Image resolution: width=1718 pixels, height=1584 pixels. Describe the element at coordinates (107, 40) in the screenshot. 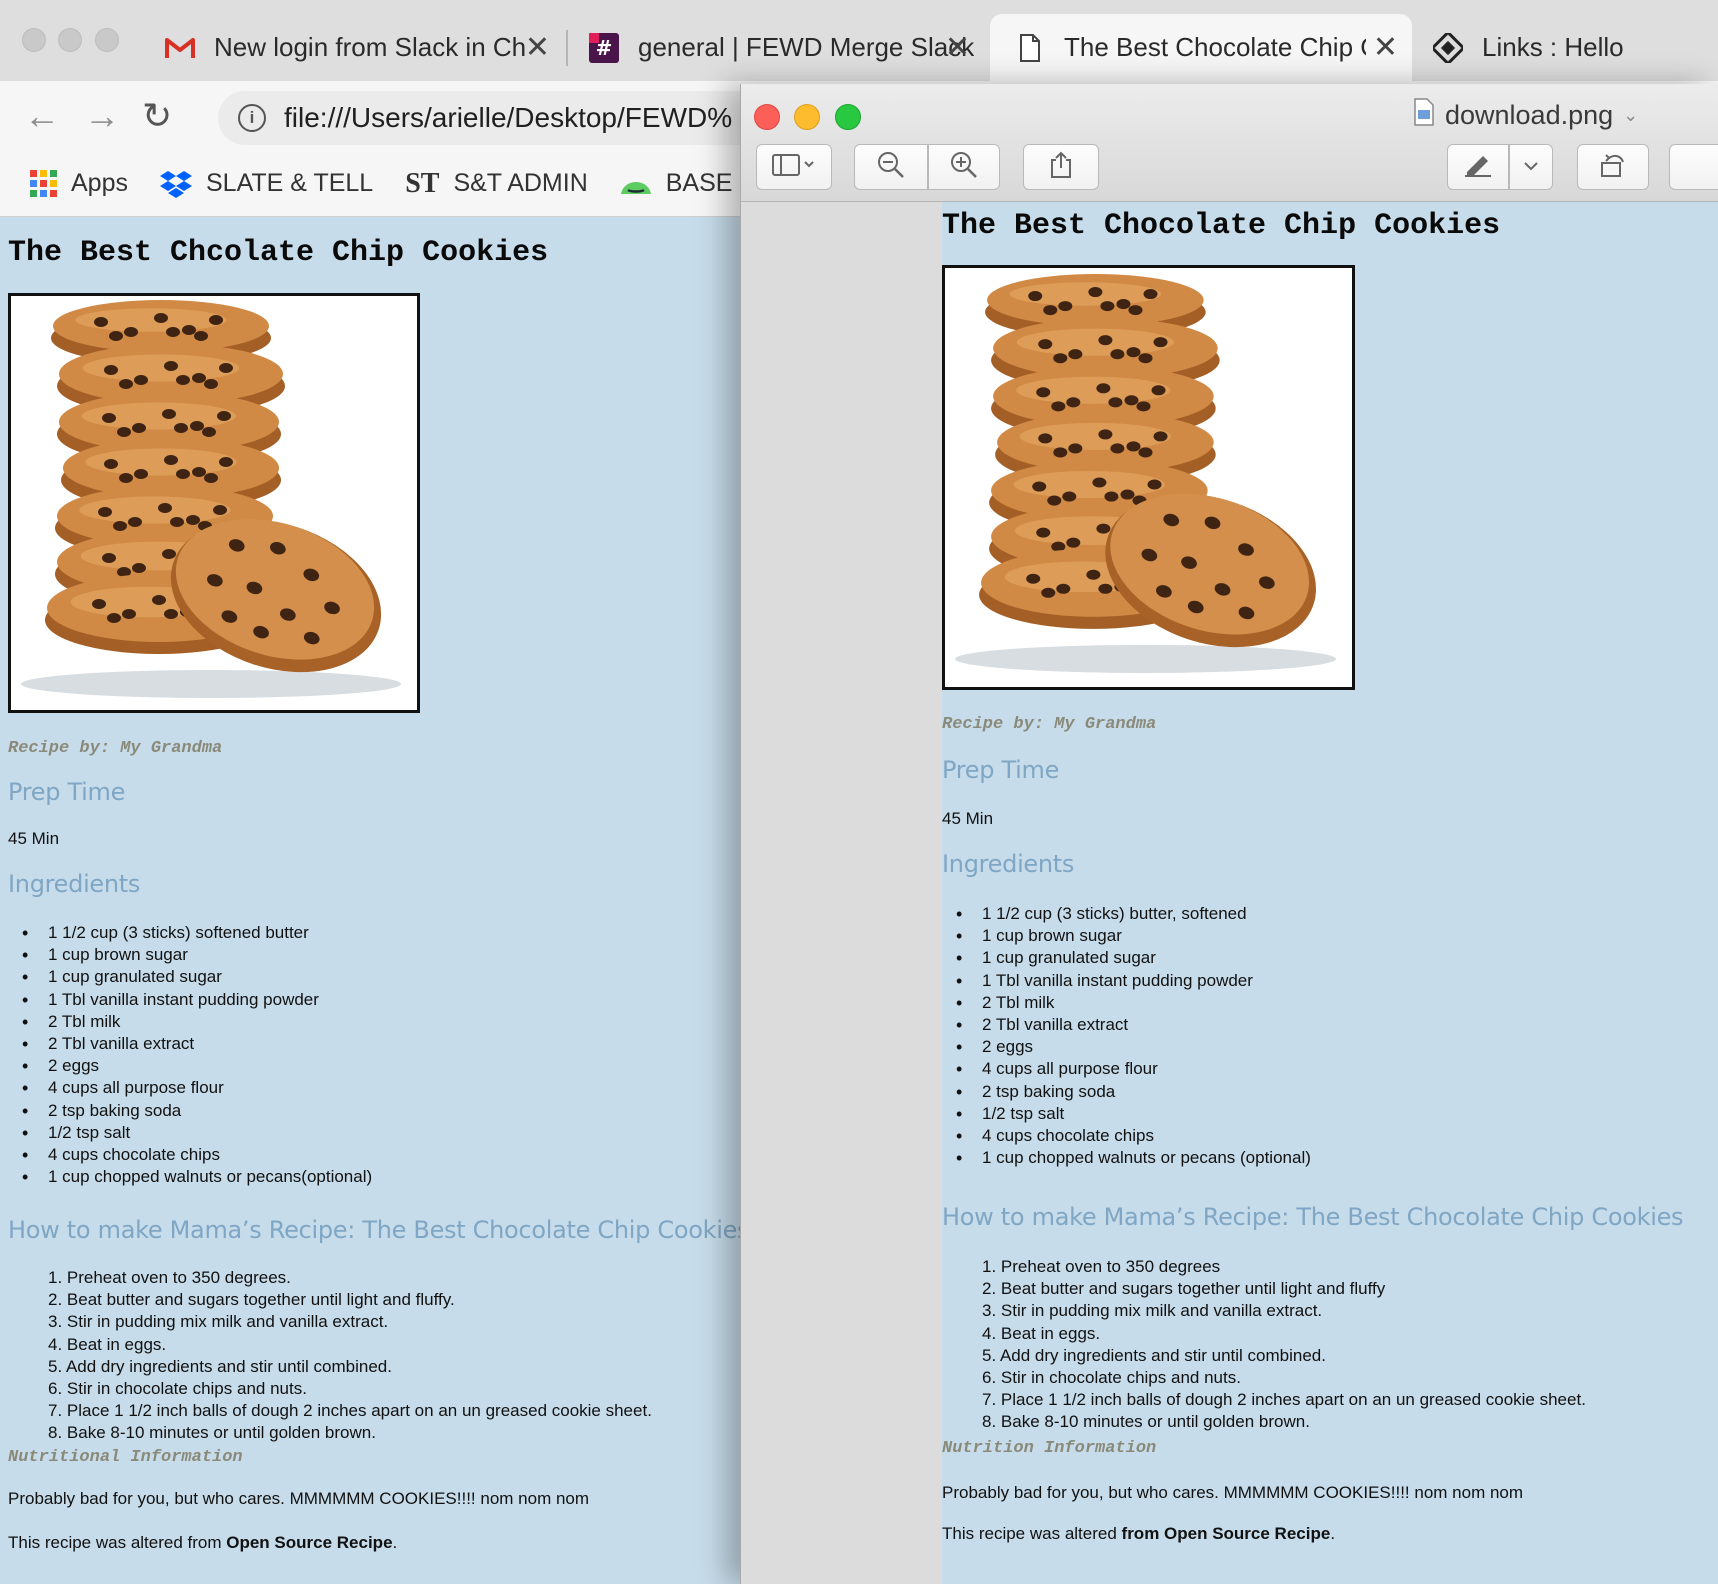

I see `chrome-zoom-dot` at that location.